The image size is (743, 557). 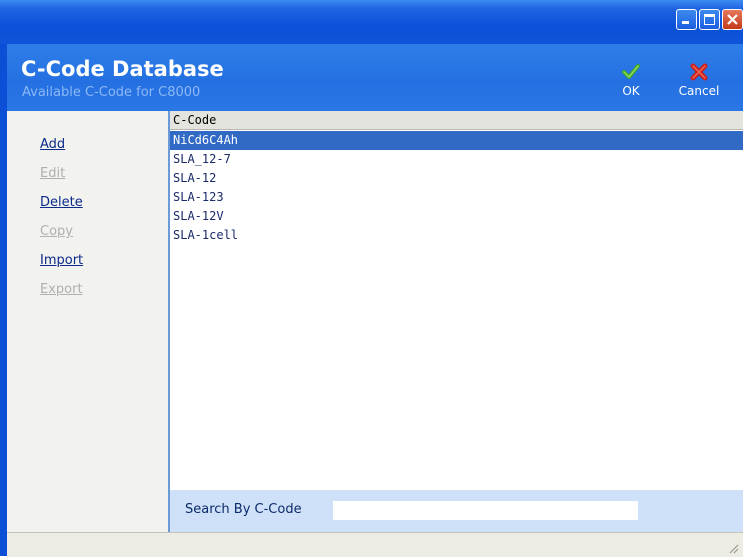 What do you see at coordinates (456, 197) in the screenshot?
I see `list-item: SLA-123` at bounding box center [456, 197].